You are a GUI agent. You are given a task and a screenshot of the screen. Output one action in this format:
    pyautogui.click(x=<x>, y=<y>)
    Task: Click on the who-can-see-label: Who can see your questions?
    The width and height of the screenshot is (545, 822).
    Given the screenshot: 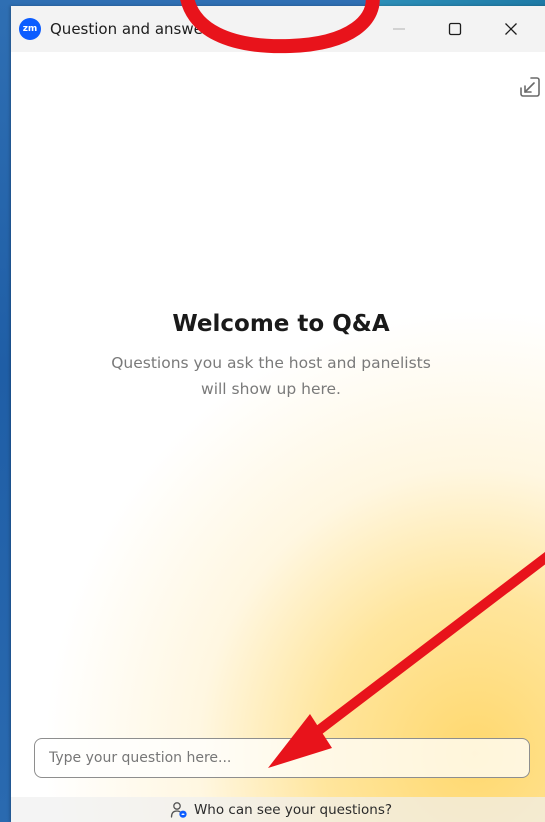 What is the action you would take?
    pyautogui.click(x=293, y=809)
    